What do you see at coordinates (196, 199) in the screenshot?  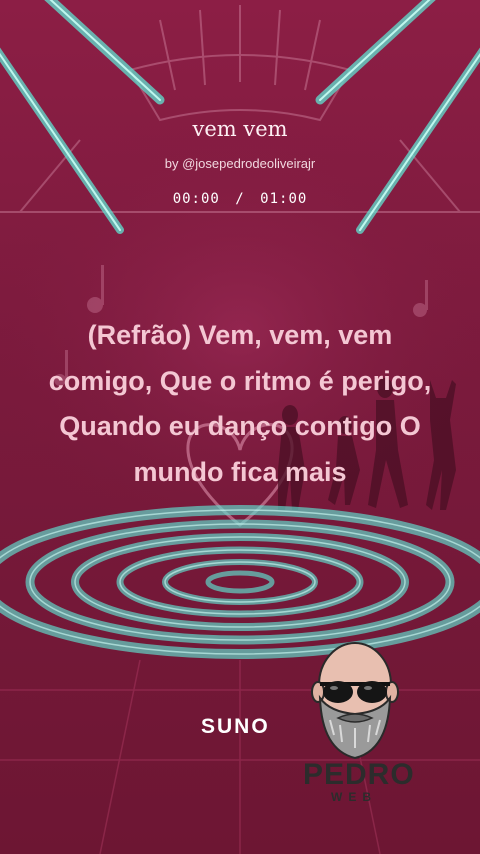 I see `current-time: 00:00` at bounding box center [196, 199].